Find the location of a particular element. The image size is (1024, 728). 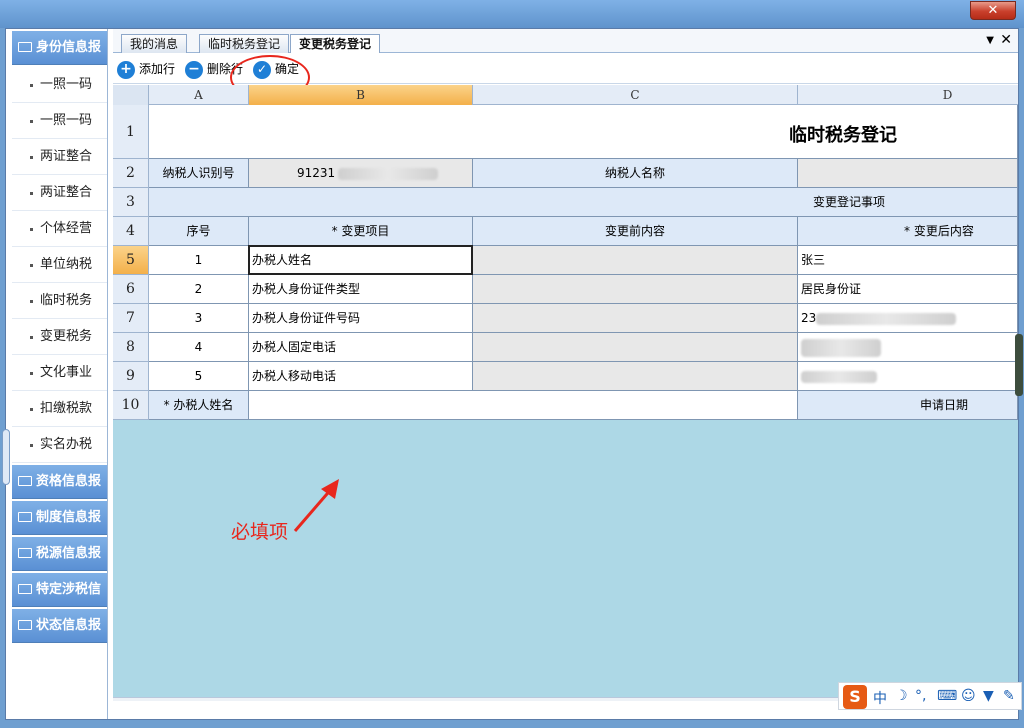

nav-section-tax-source: 税源信息报 is located at coordinates (59, 554).